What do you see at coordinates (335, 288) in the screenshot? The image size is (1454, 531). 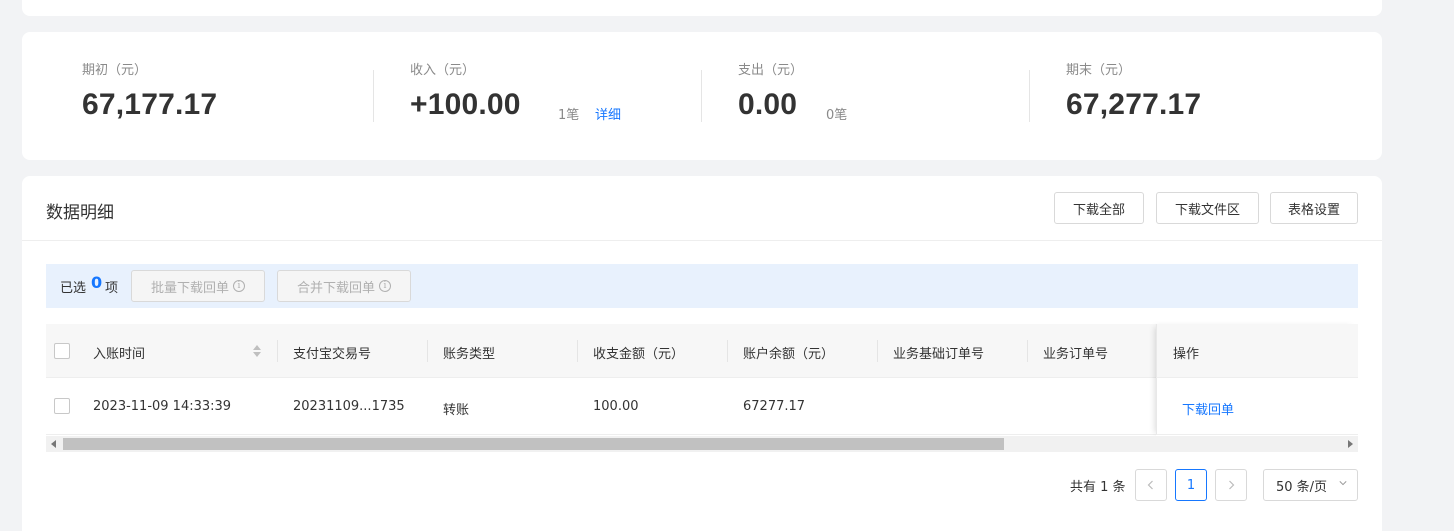 I see `merge-download-label: 合并下载回单` at bounding box center [335, 288].